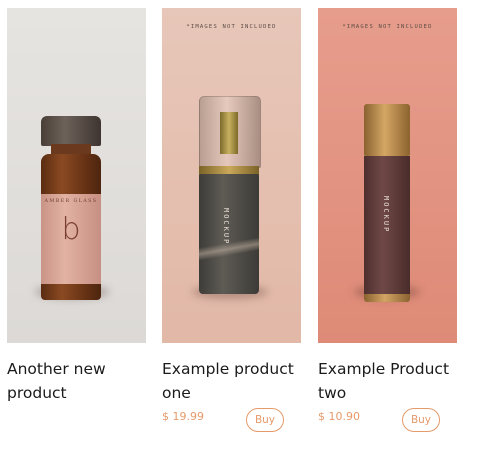  I want to click on bottle-base, so click(387, 298).